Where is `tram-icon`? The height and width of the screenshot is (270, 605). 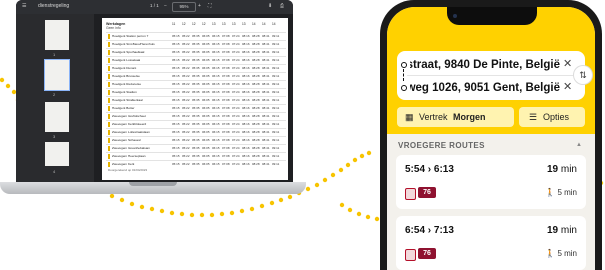
tram-icon is located at coordinates (410, 194).